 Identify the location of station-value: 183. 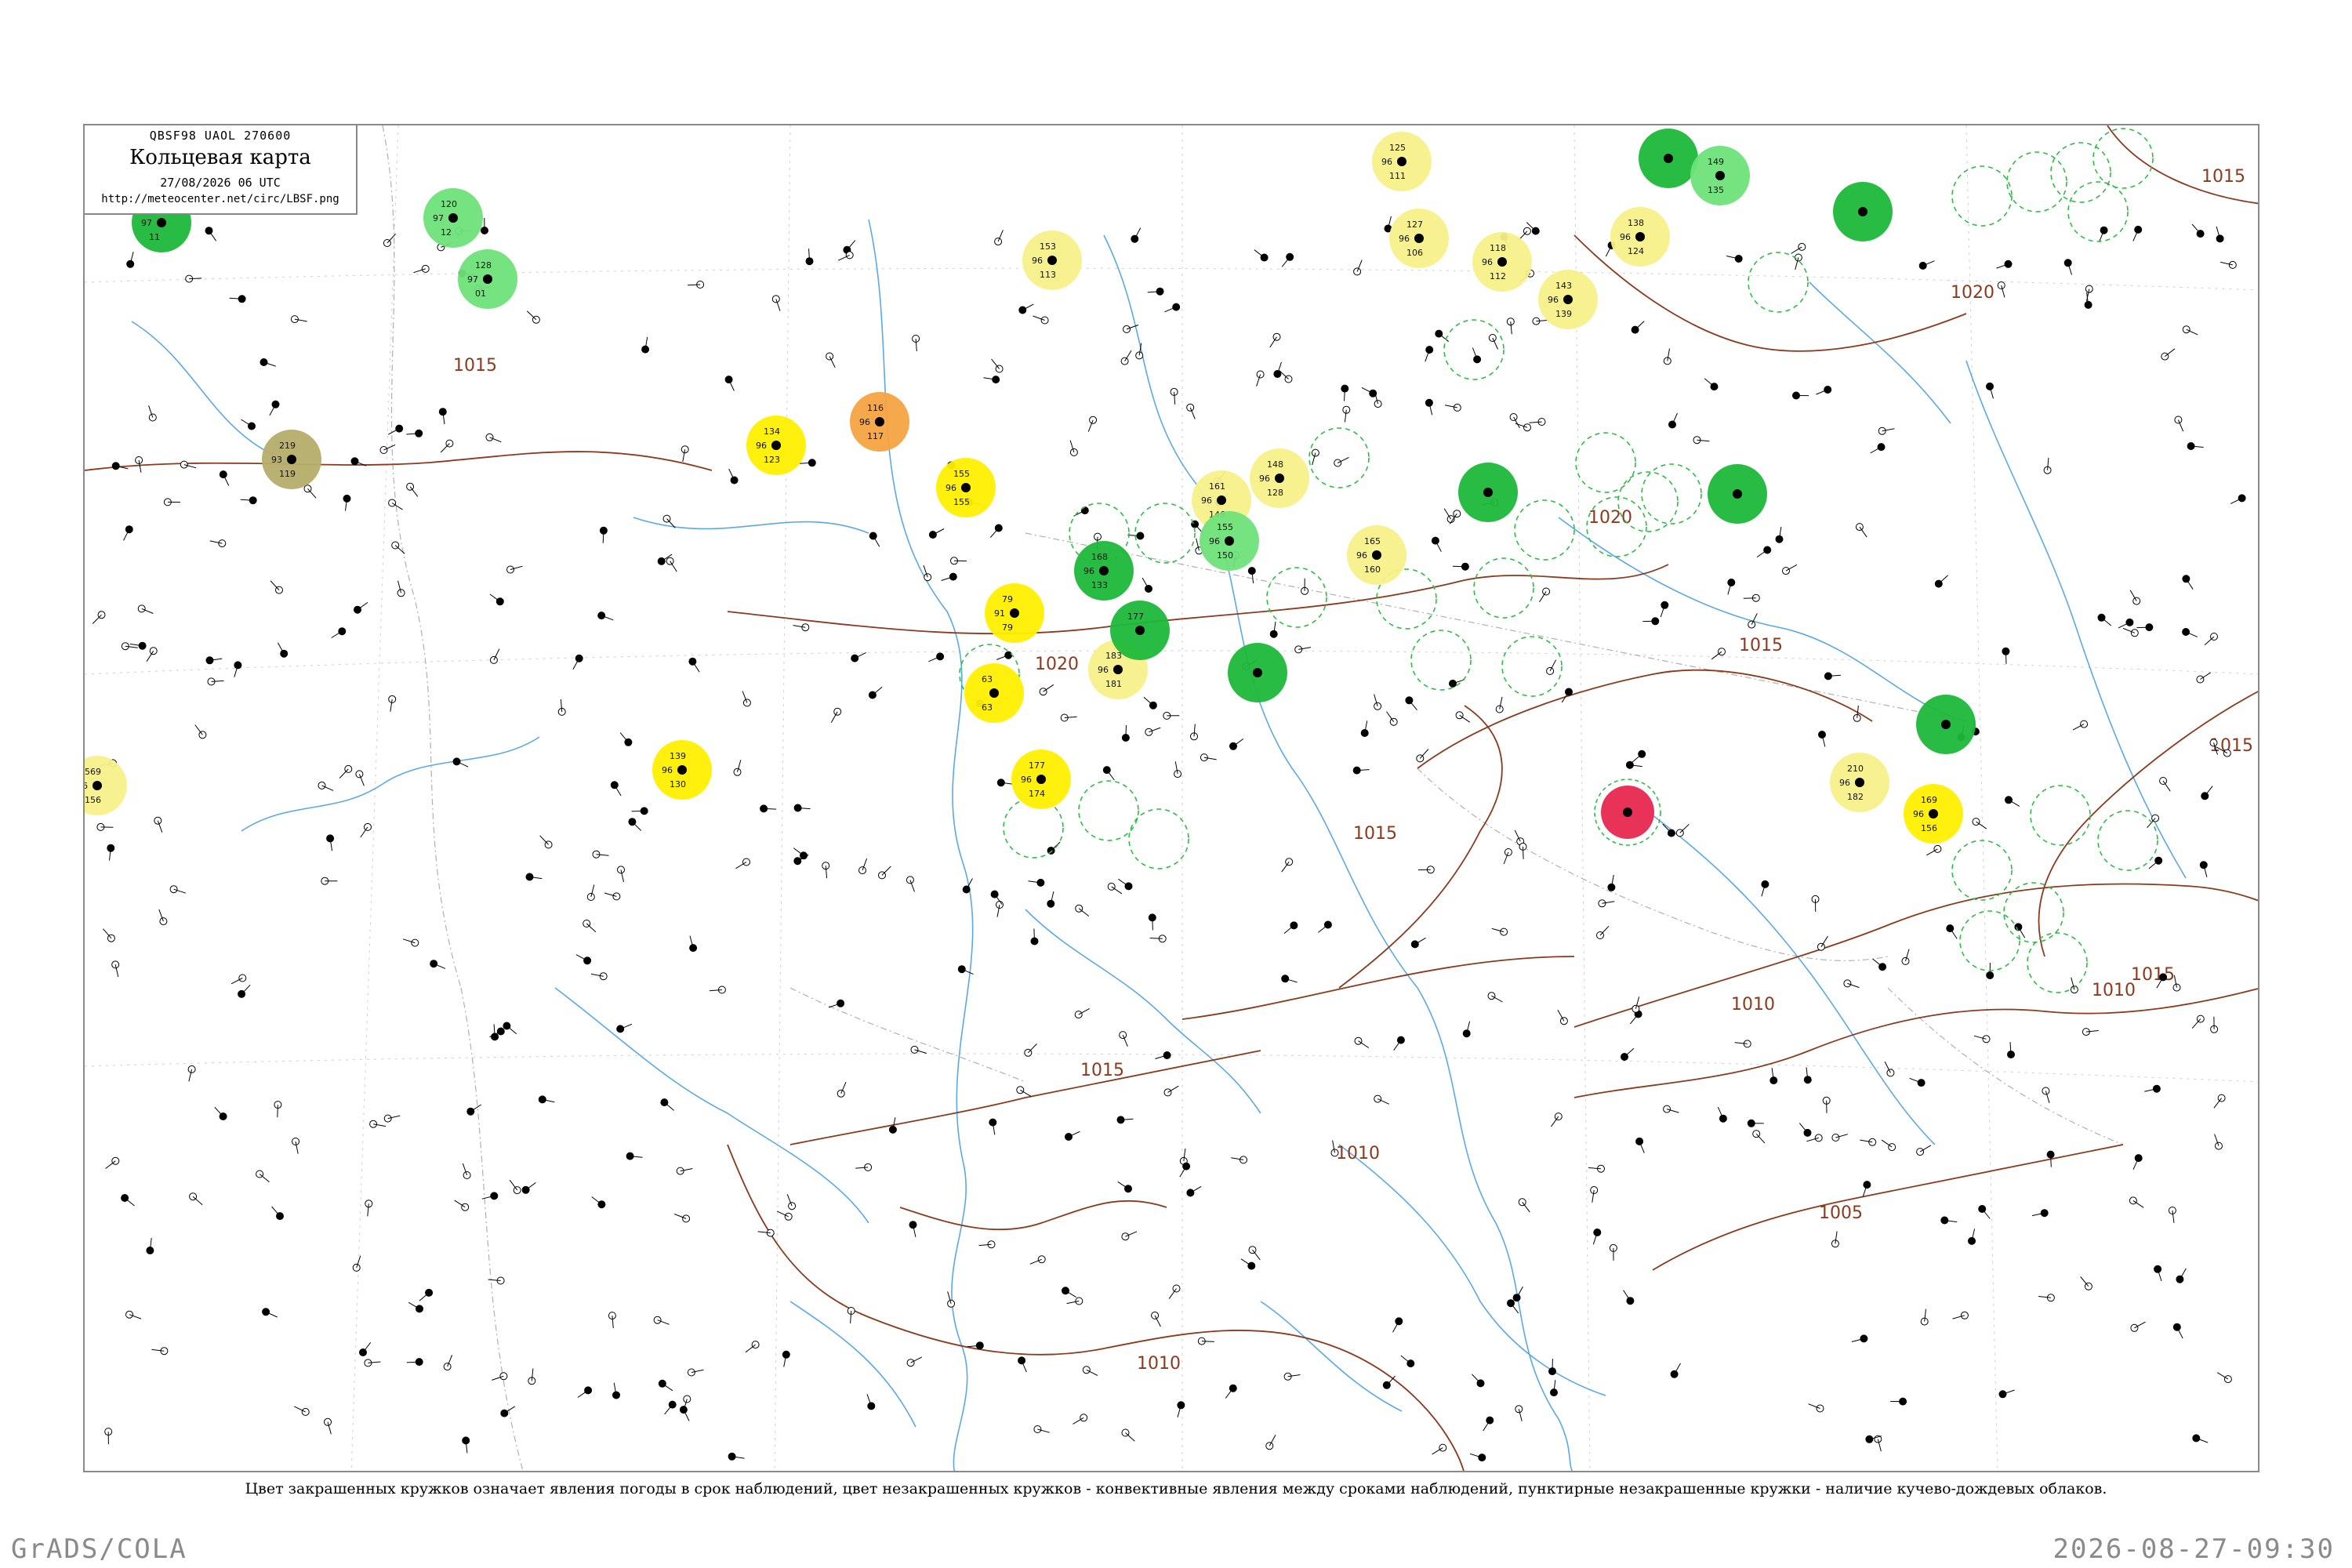
(1113, 656).